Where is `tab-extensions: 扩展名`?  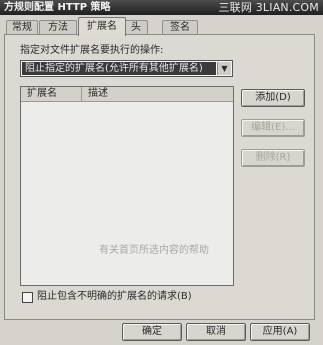 tab-extensions: 扩展名 is located at coordinates (102, 26).